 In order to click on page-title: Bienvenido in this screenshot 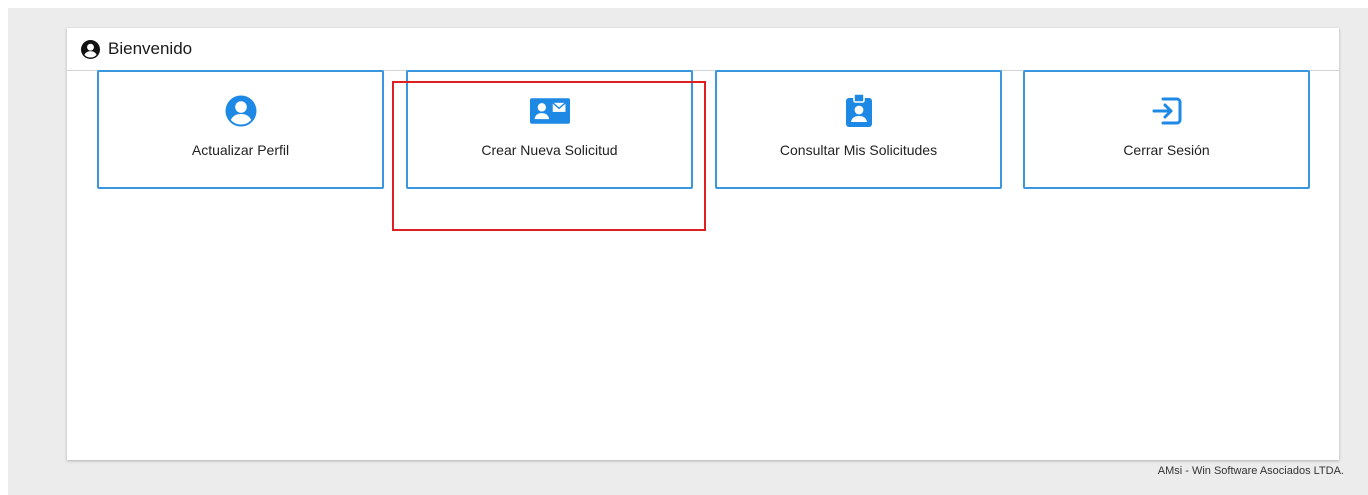, I will do `click(150, 48)`.